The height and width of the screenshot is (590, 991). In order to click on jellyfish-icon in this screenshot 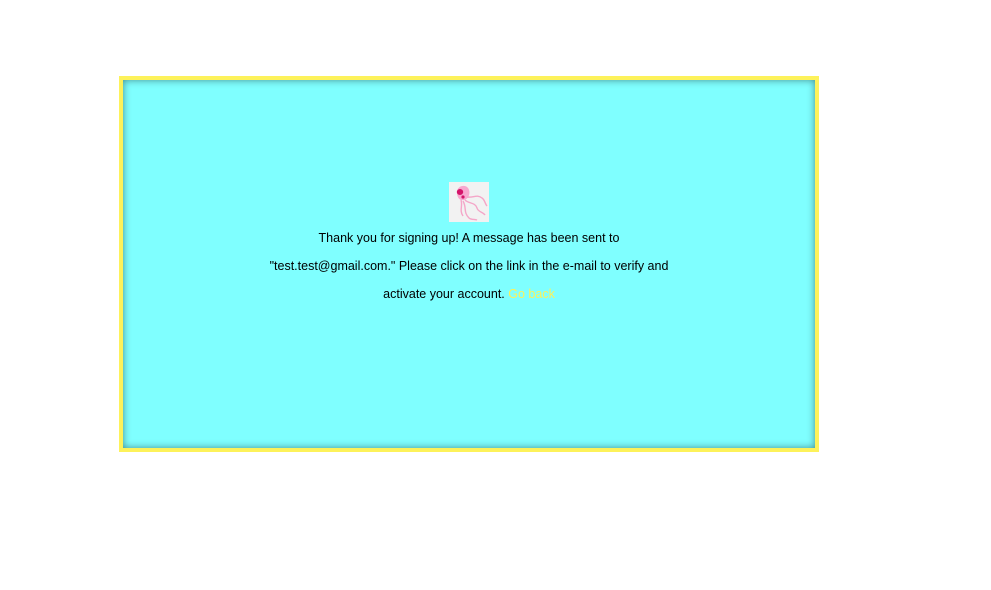, I will do `click(469, 202)`.